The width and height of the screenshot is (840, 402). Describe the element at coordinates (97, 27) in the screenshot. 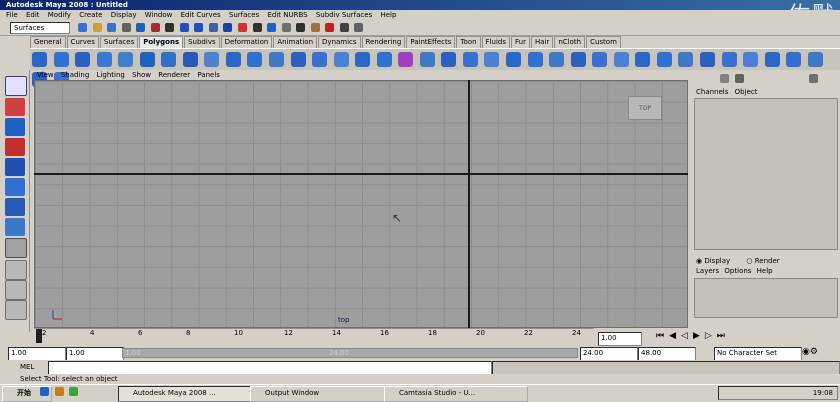

I see `open-scene-icon` at that location.